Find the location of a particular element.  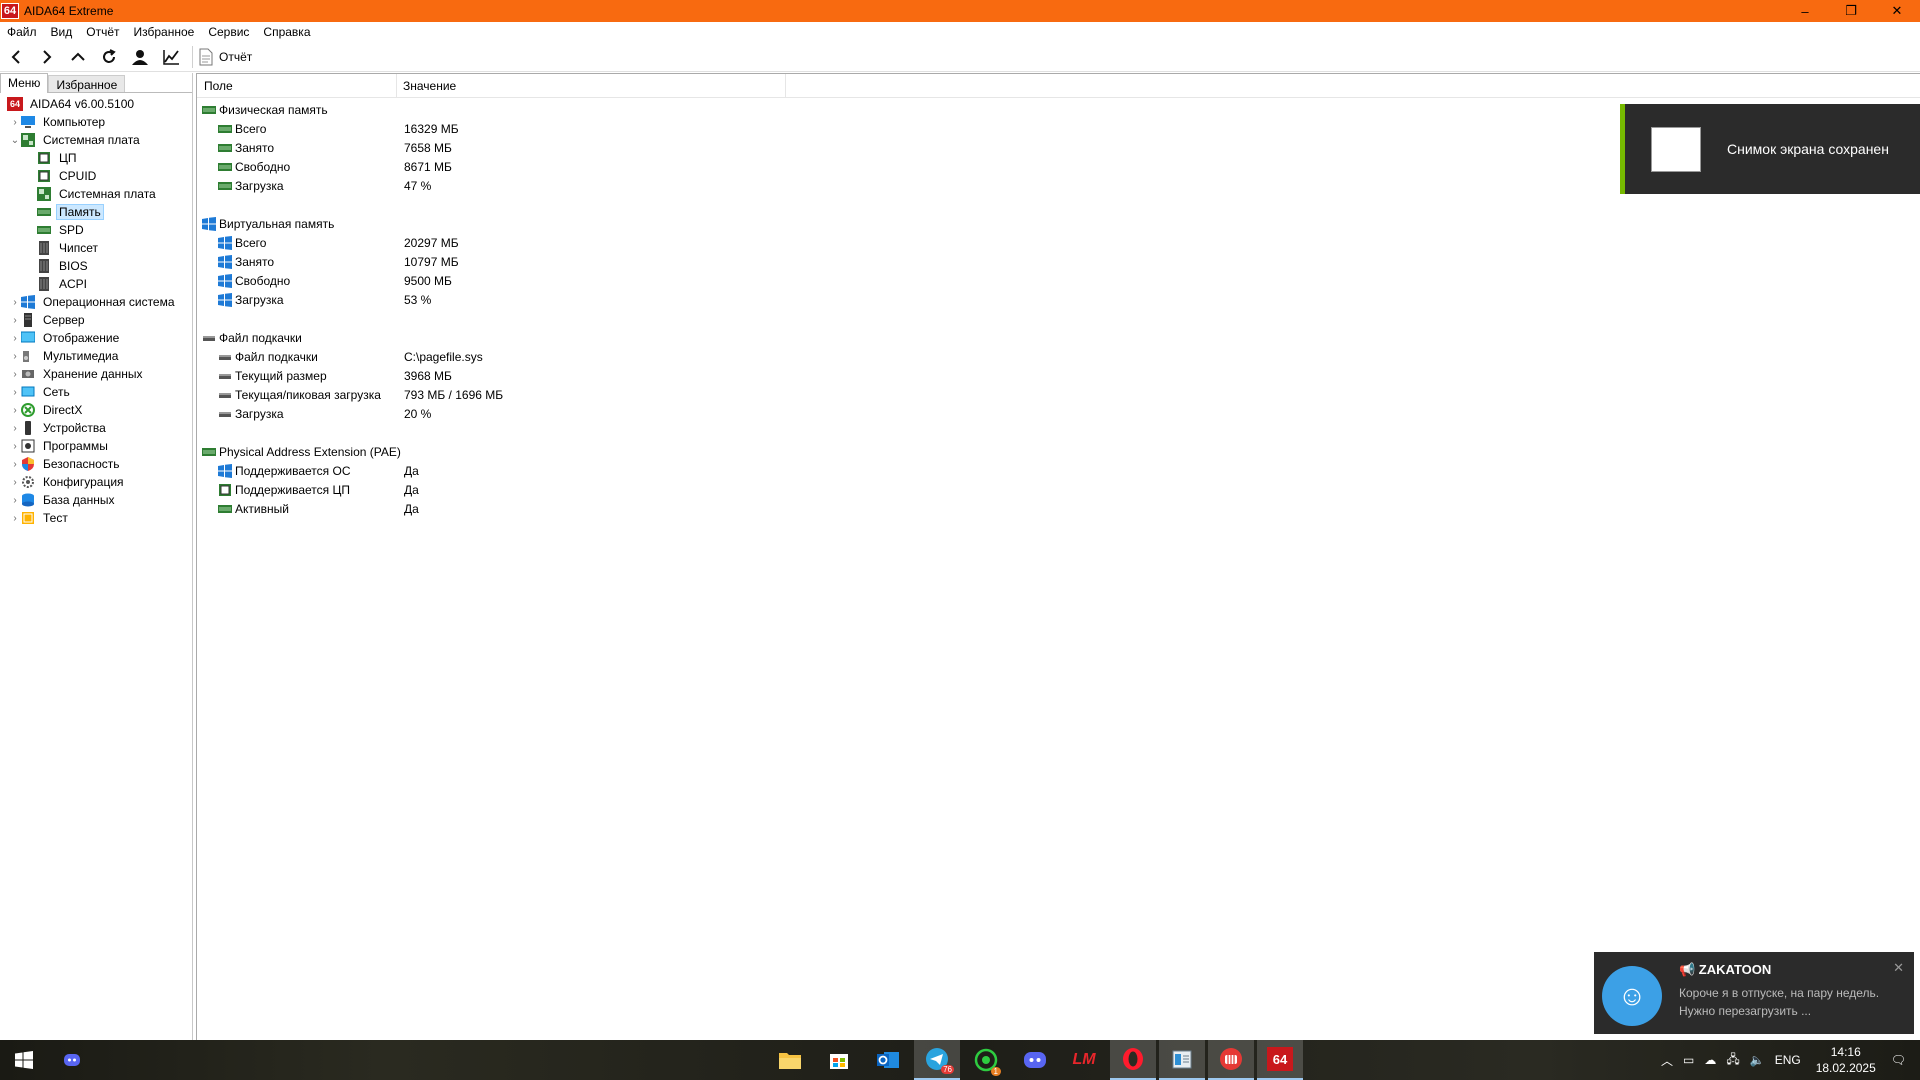

tree-item: › Конфигурация is located at coordinates (96, 482).